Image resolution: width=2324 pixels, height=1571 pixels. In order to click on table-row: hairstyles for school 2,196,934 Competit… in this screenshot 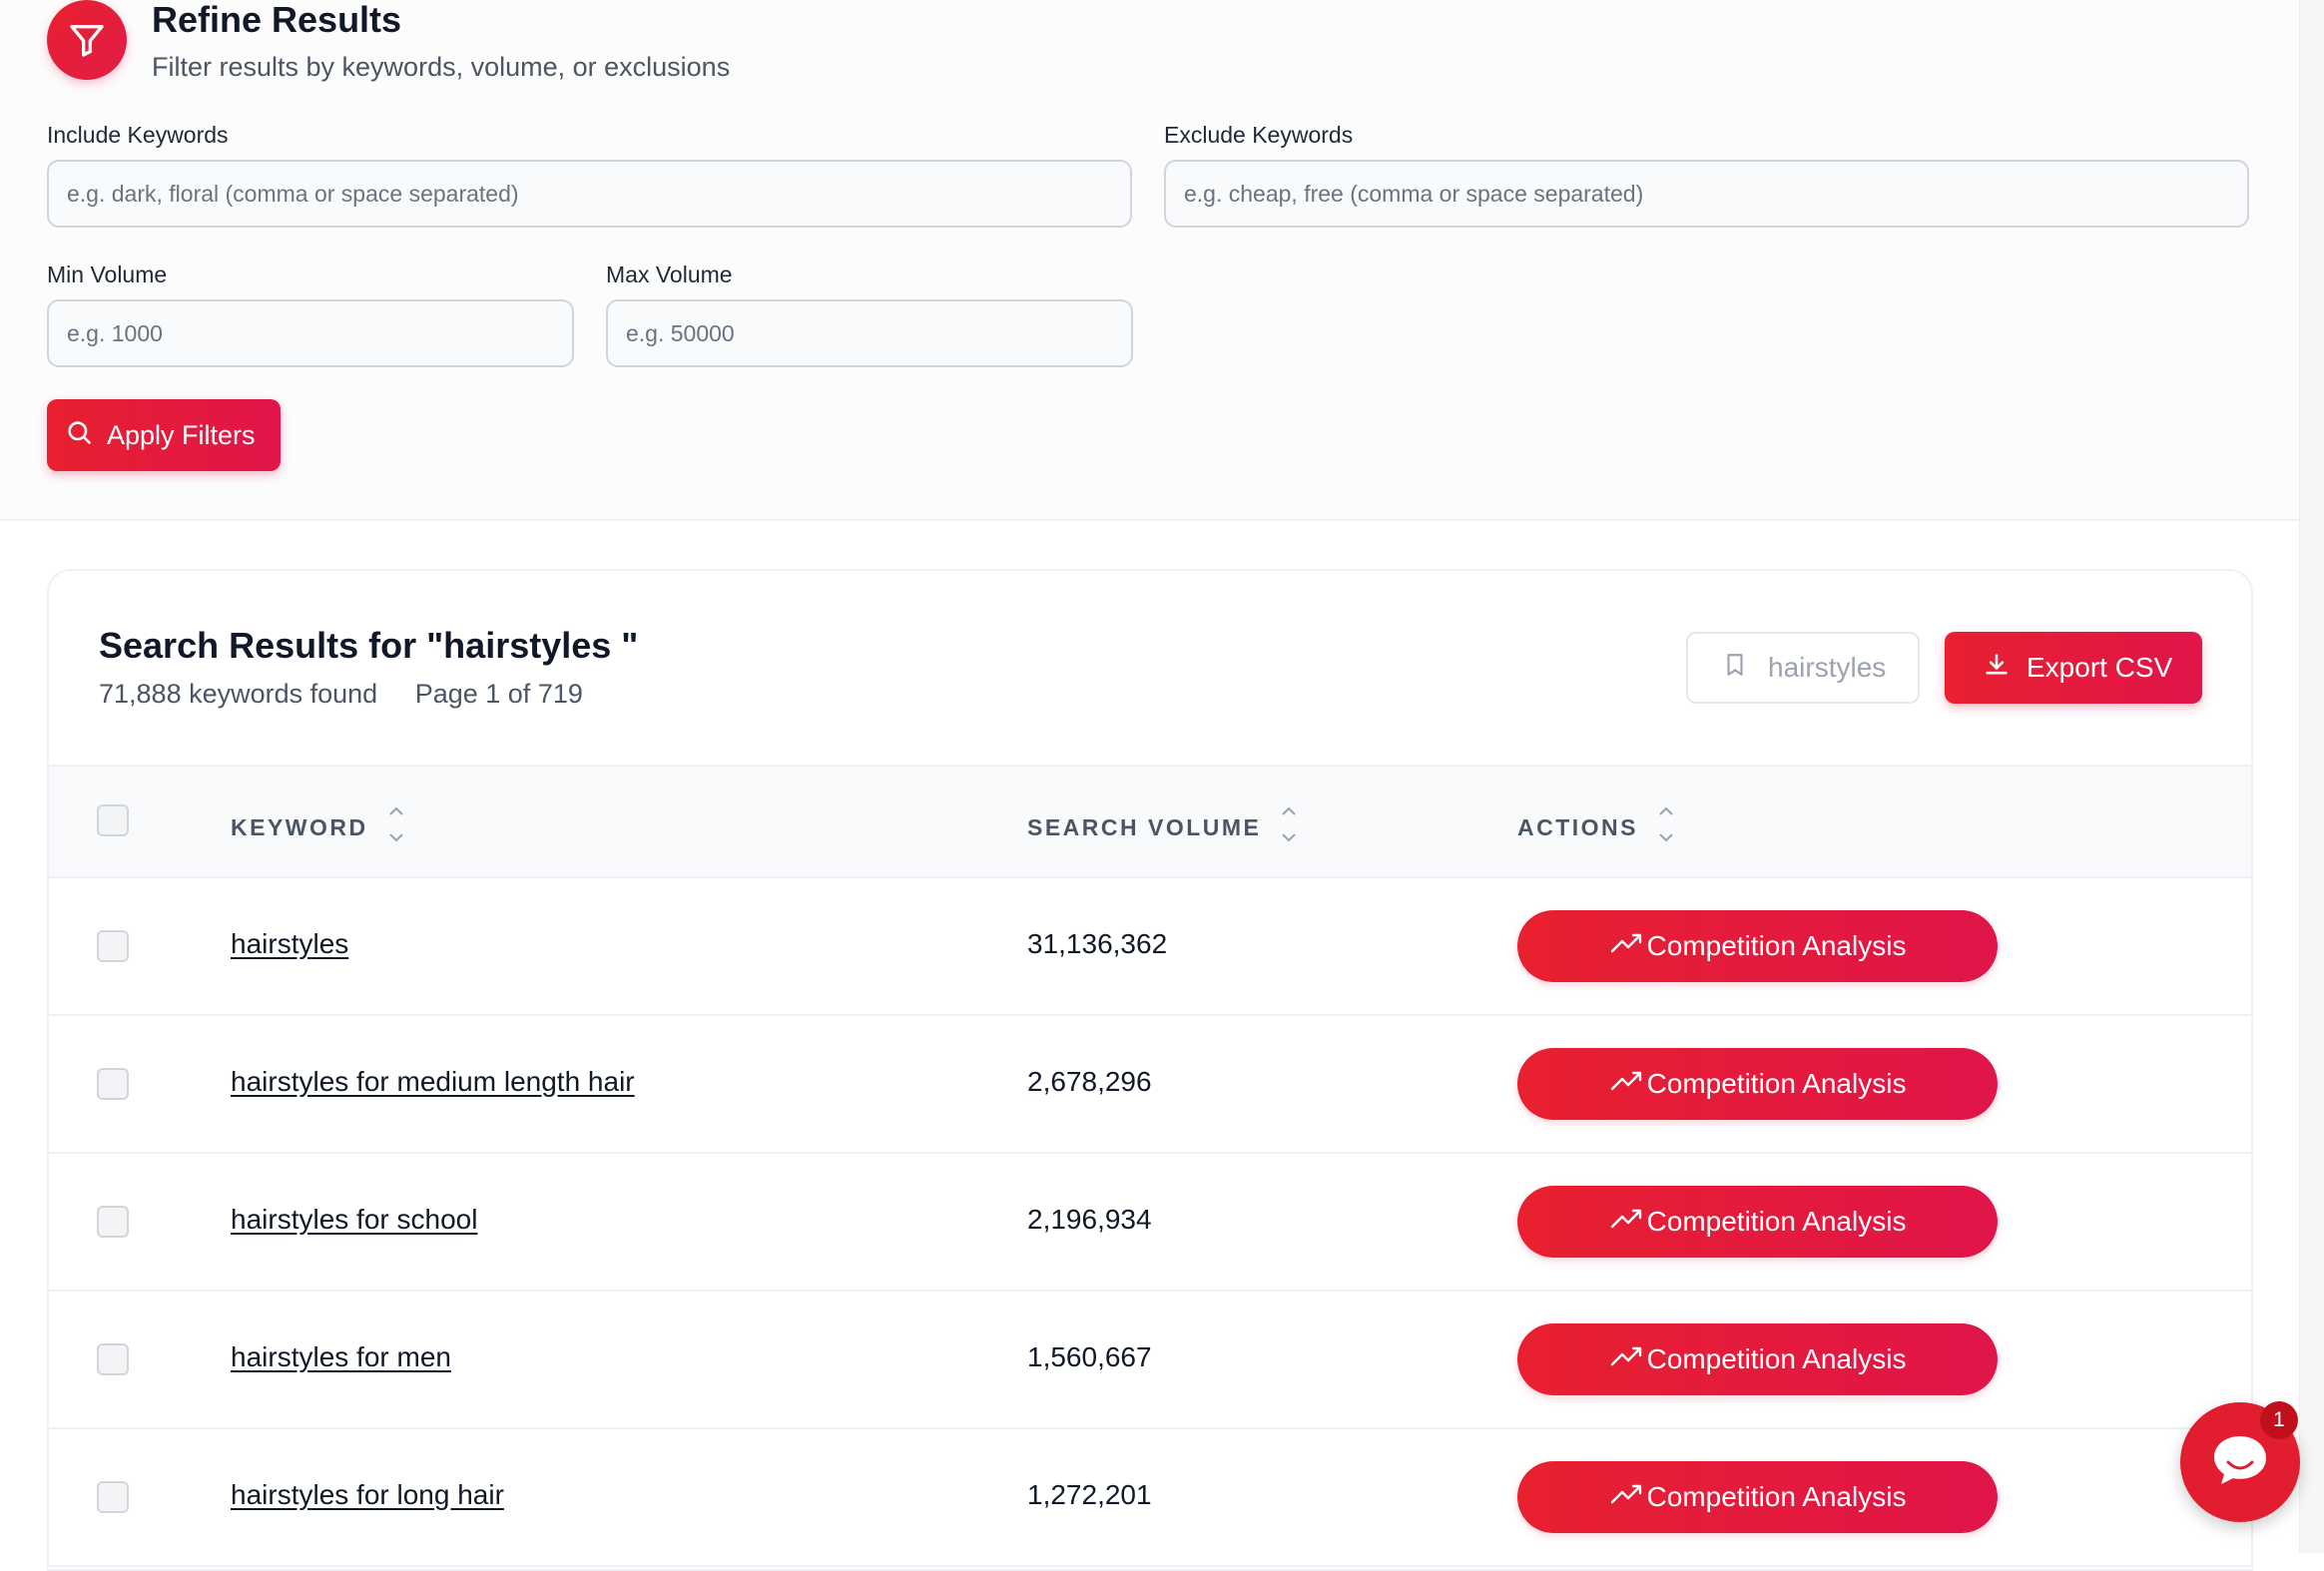, I will do `click(1150, 1223)`.